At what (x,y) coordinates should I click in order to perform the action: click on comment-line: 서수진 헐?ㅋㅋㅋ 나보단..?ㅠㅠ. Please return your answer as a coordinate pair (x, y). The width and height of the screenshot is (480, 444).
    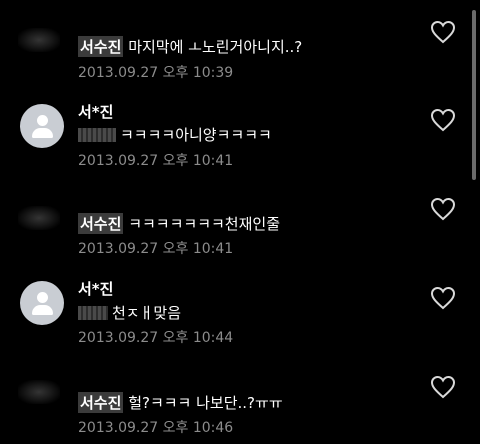
    Looking at the image, I should click on (180, 402).